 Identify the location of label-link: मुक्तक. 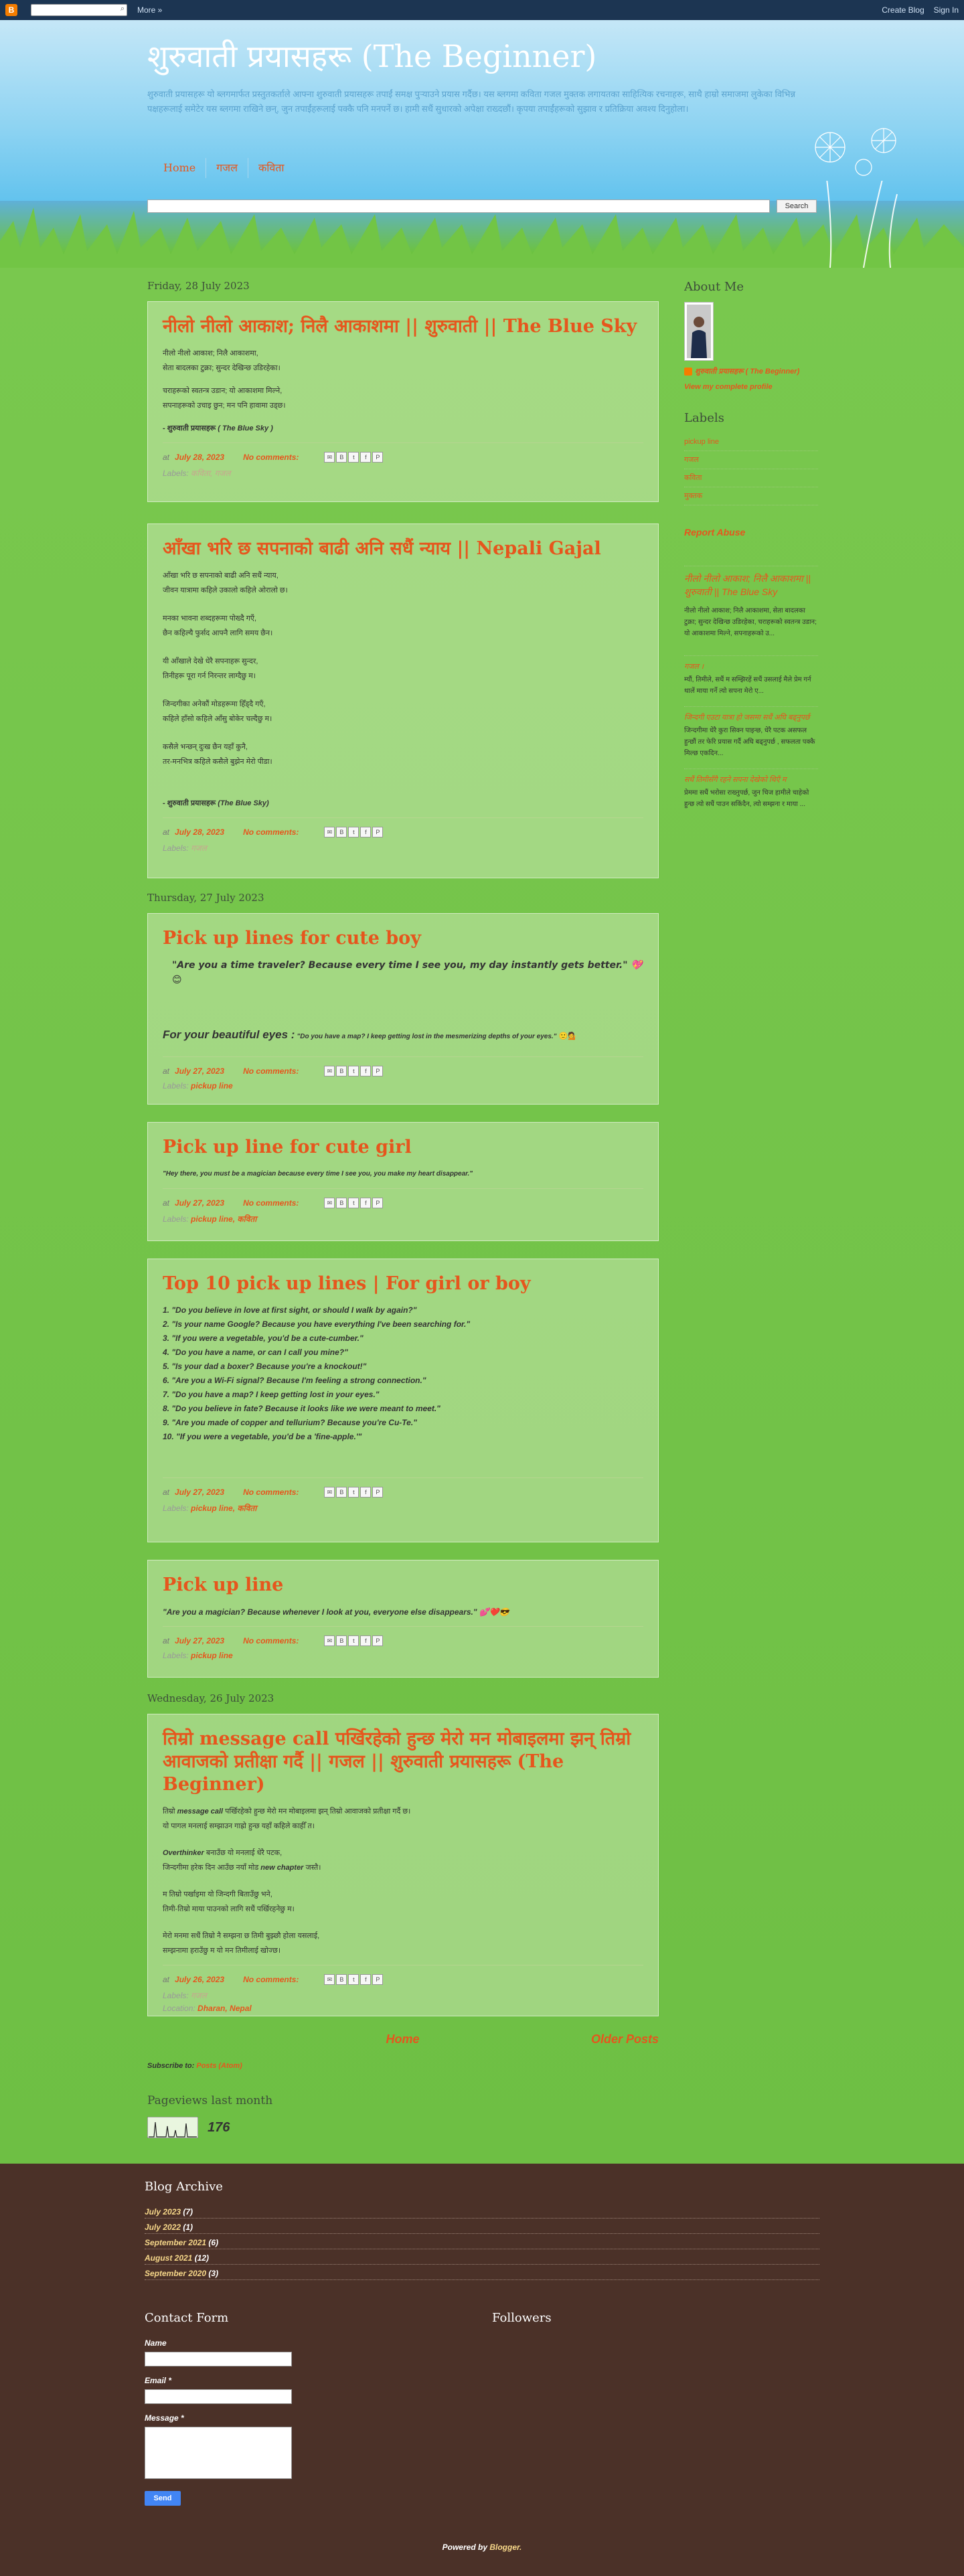
(693, 496).